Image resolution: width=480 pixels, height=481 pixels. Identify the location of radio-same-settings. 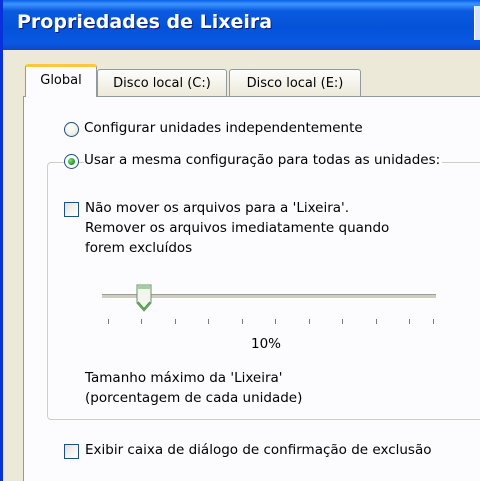
(71, 161).